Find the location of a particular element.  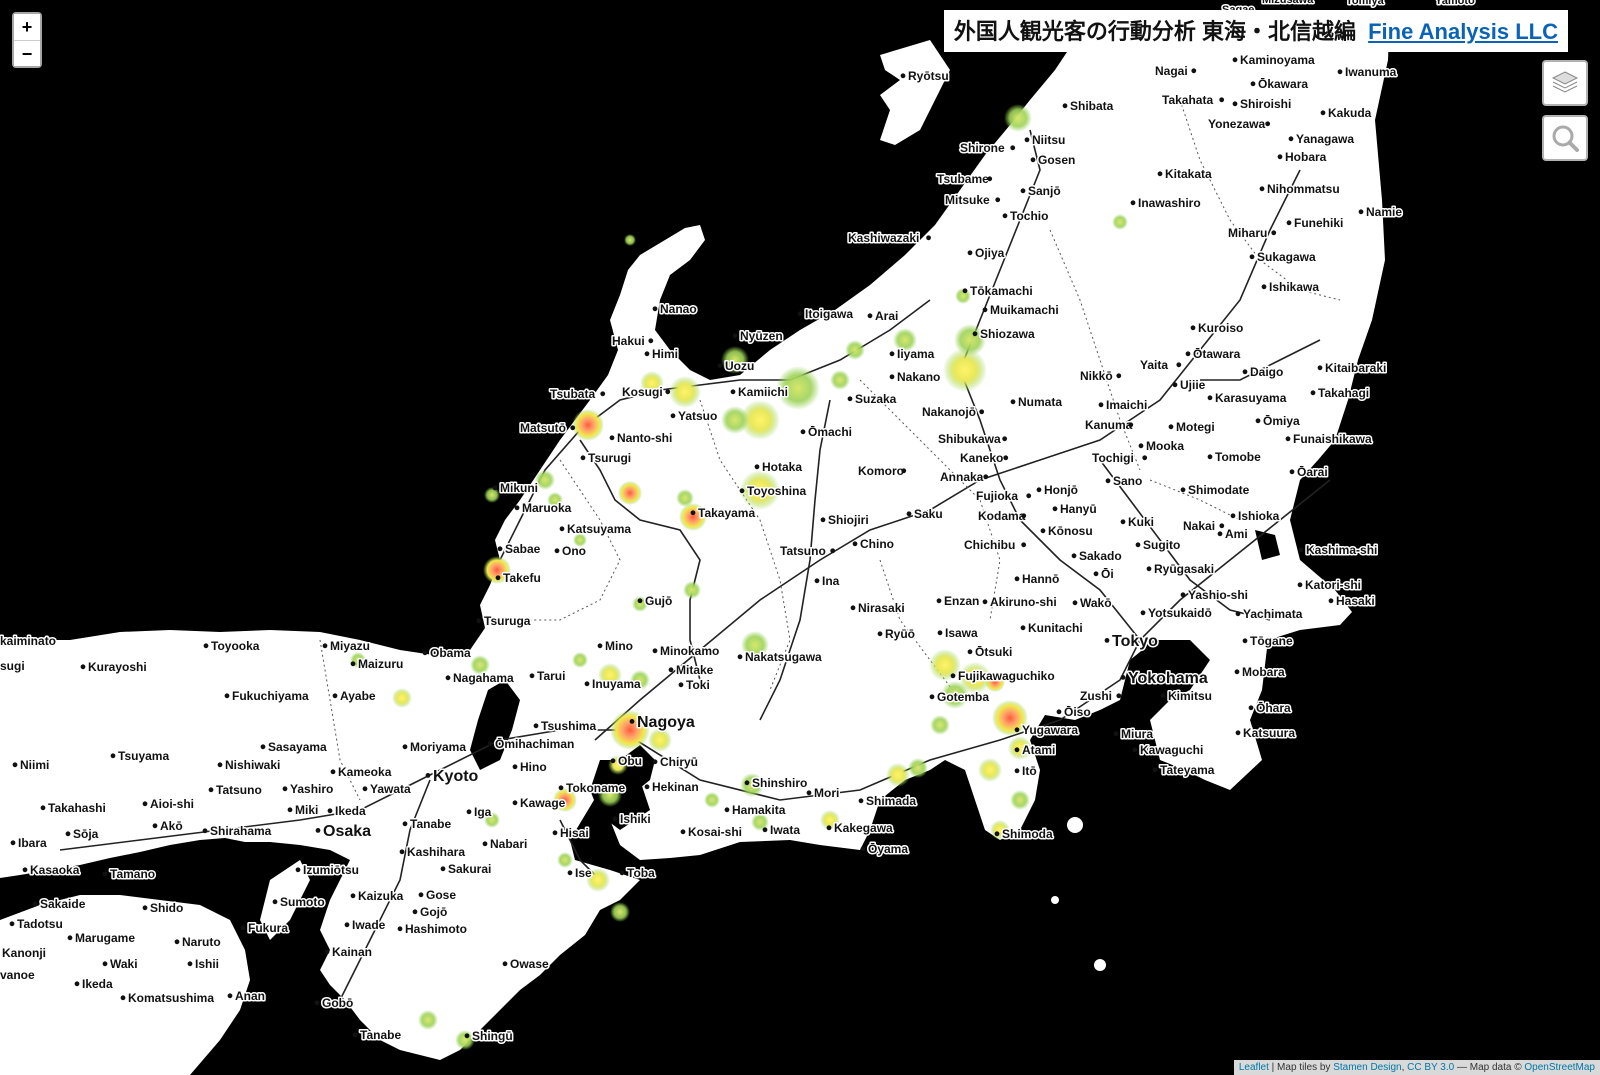

city-label: Yokohama is located at coordinates (1168, 678).